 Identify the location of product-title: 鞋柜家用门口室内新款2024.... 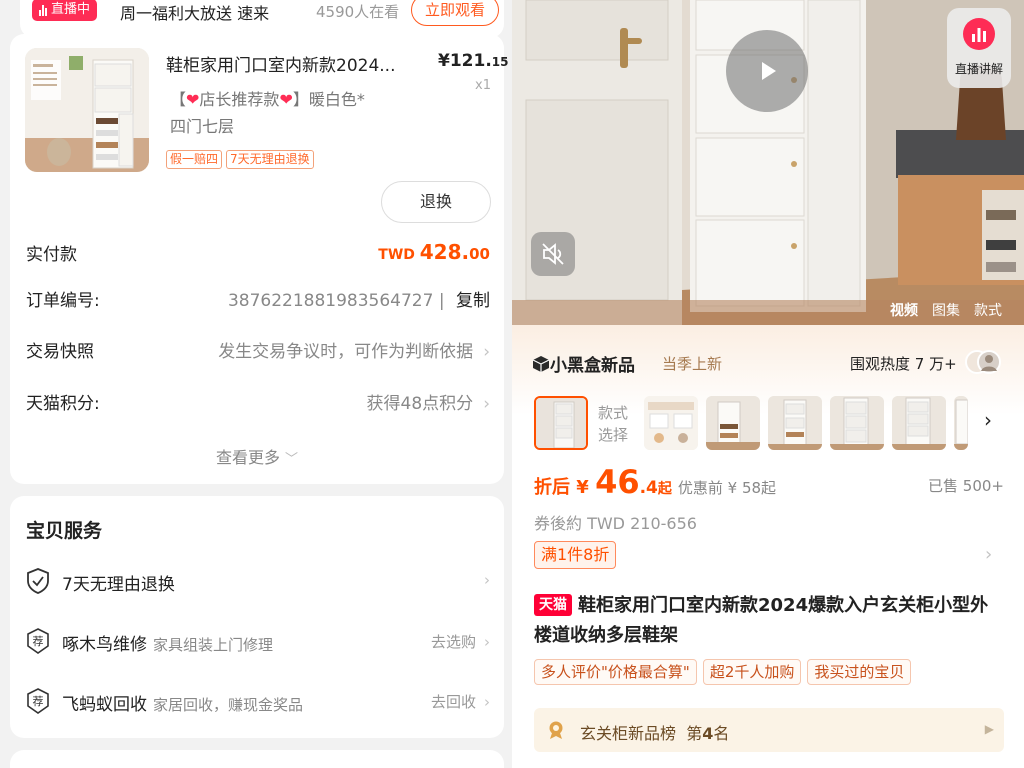
(291, 63).